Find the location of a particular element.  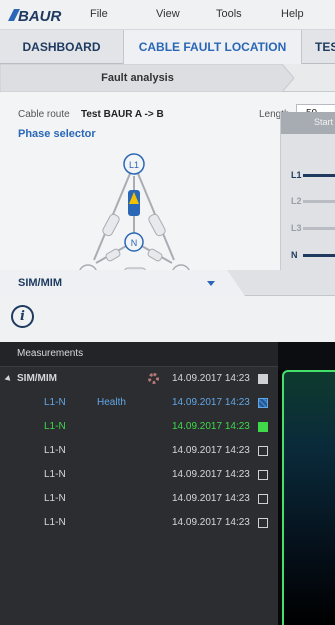

method-dropdown: SIM/MIM is located at coordinates (107, 283).